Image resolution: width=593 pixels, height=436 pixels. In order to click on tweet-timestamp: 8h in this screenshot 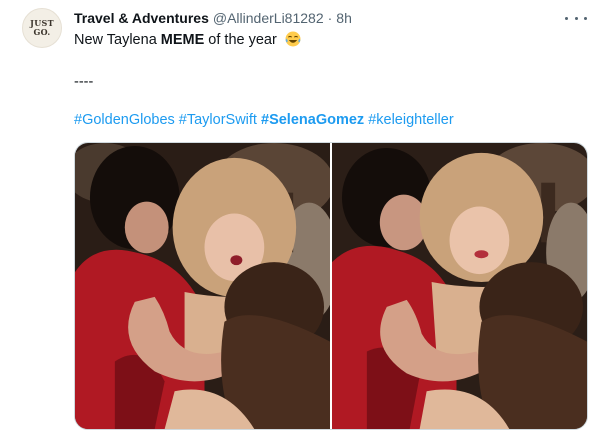, I will do `click(344, 18)`.